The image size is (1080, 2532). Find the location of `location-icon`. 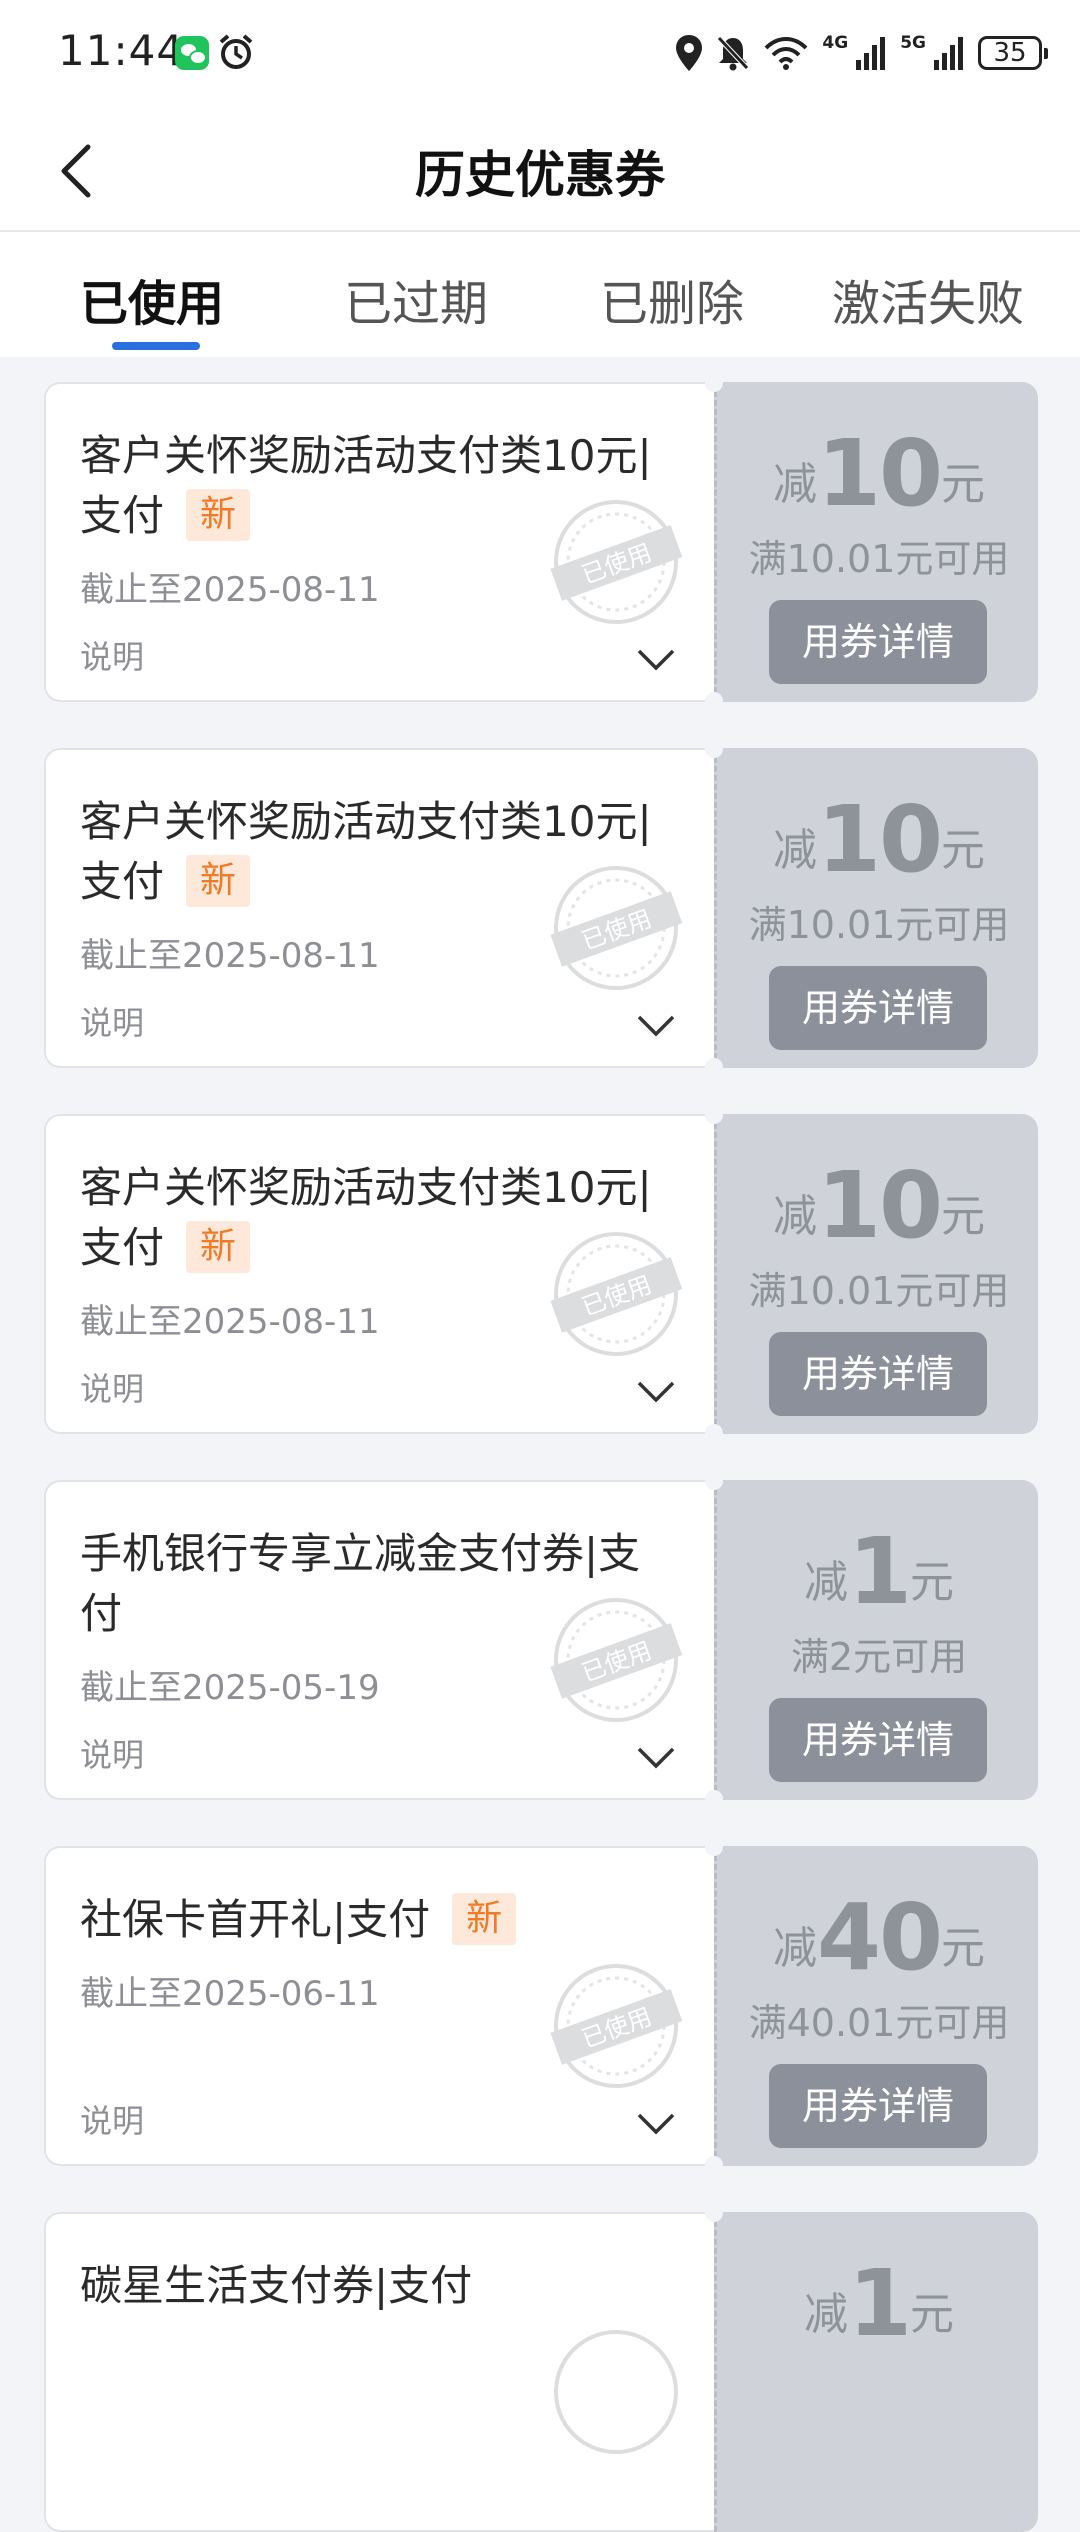

location-icon is located at coordinates (689, 53).